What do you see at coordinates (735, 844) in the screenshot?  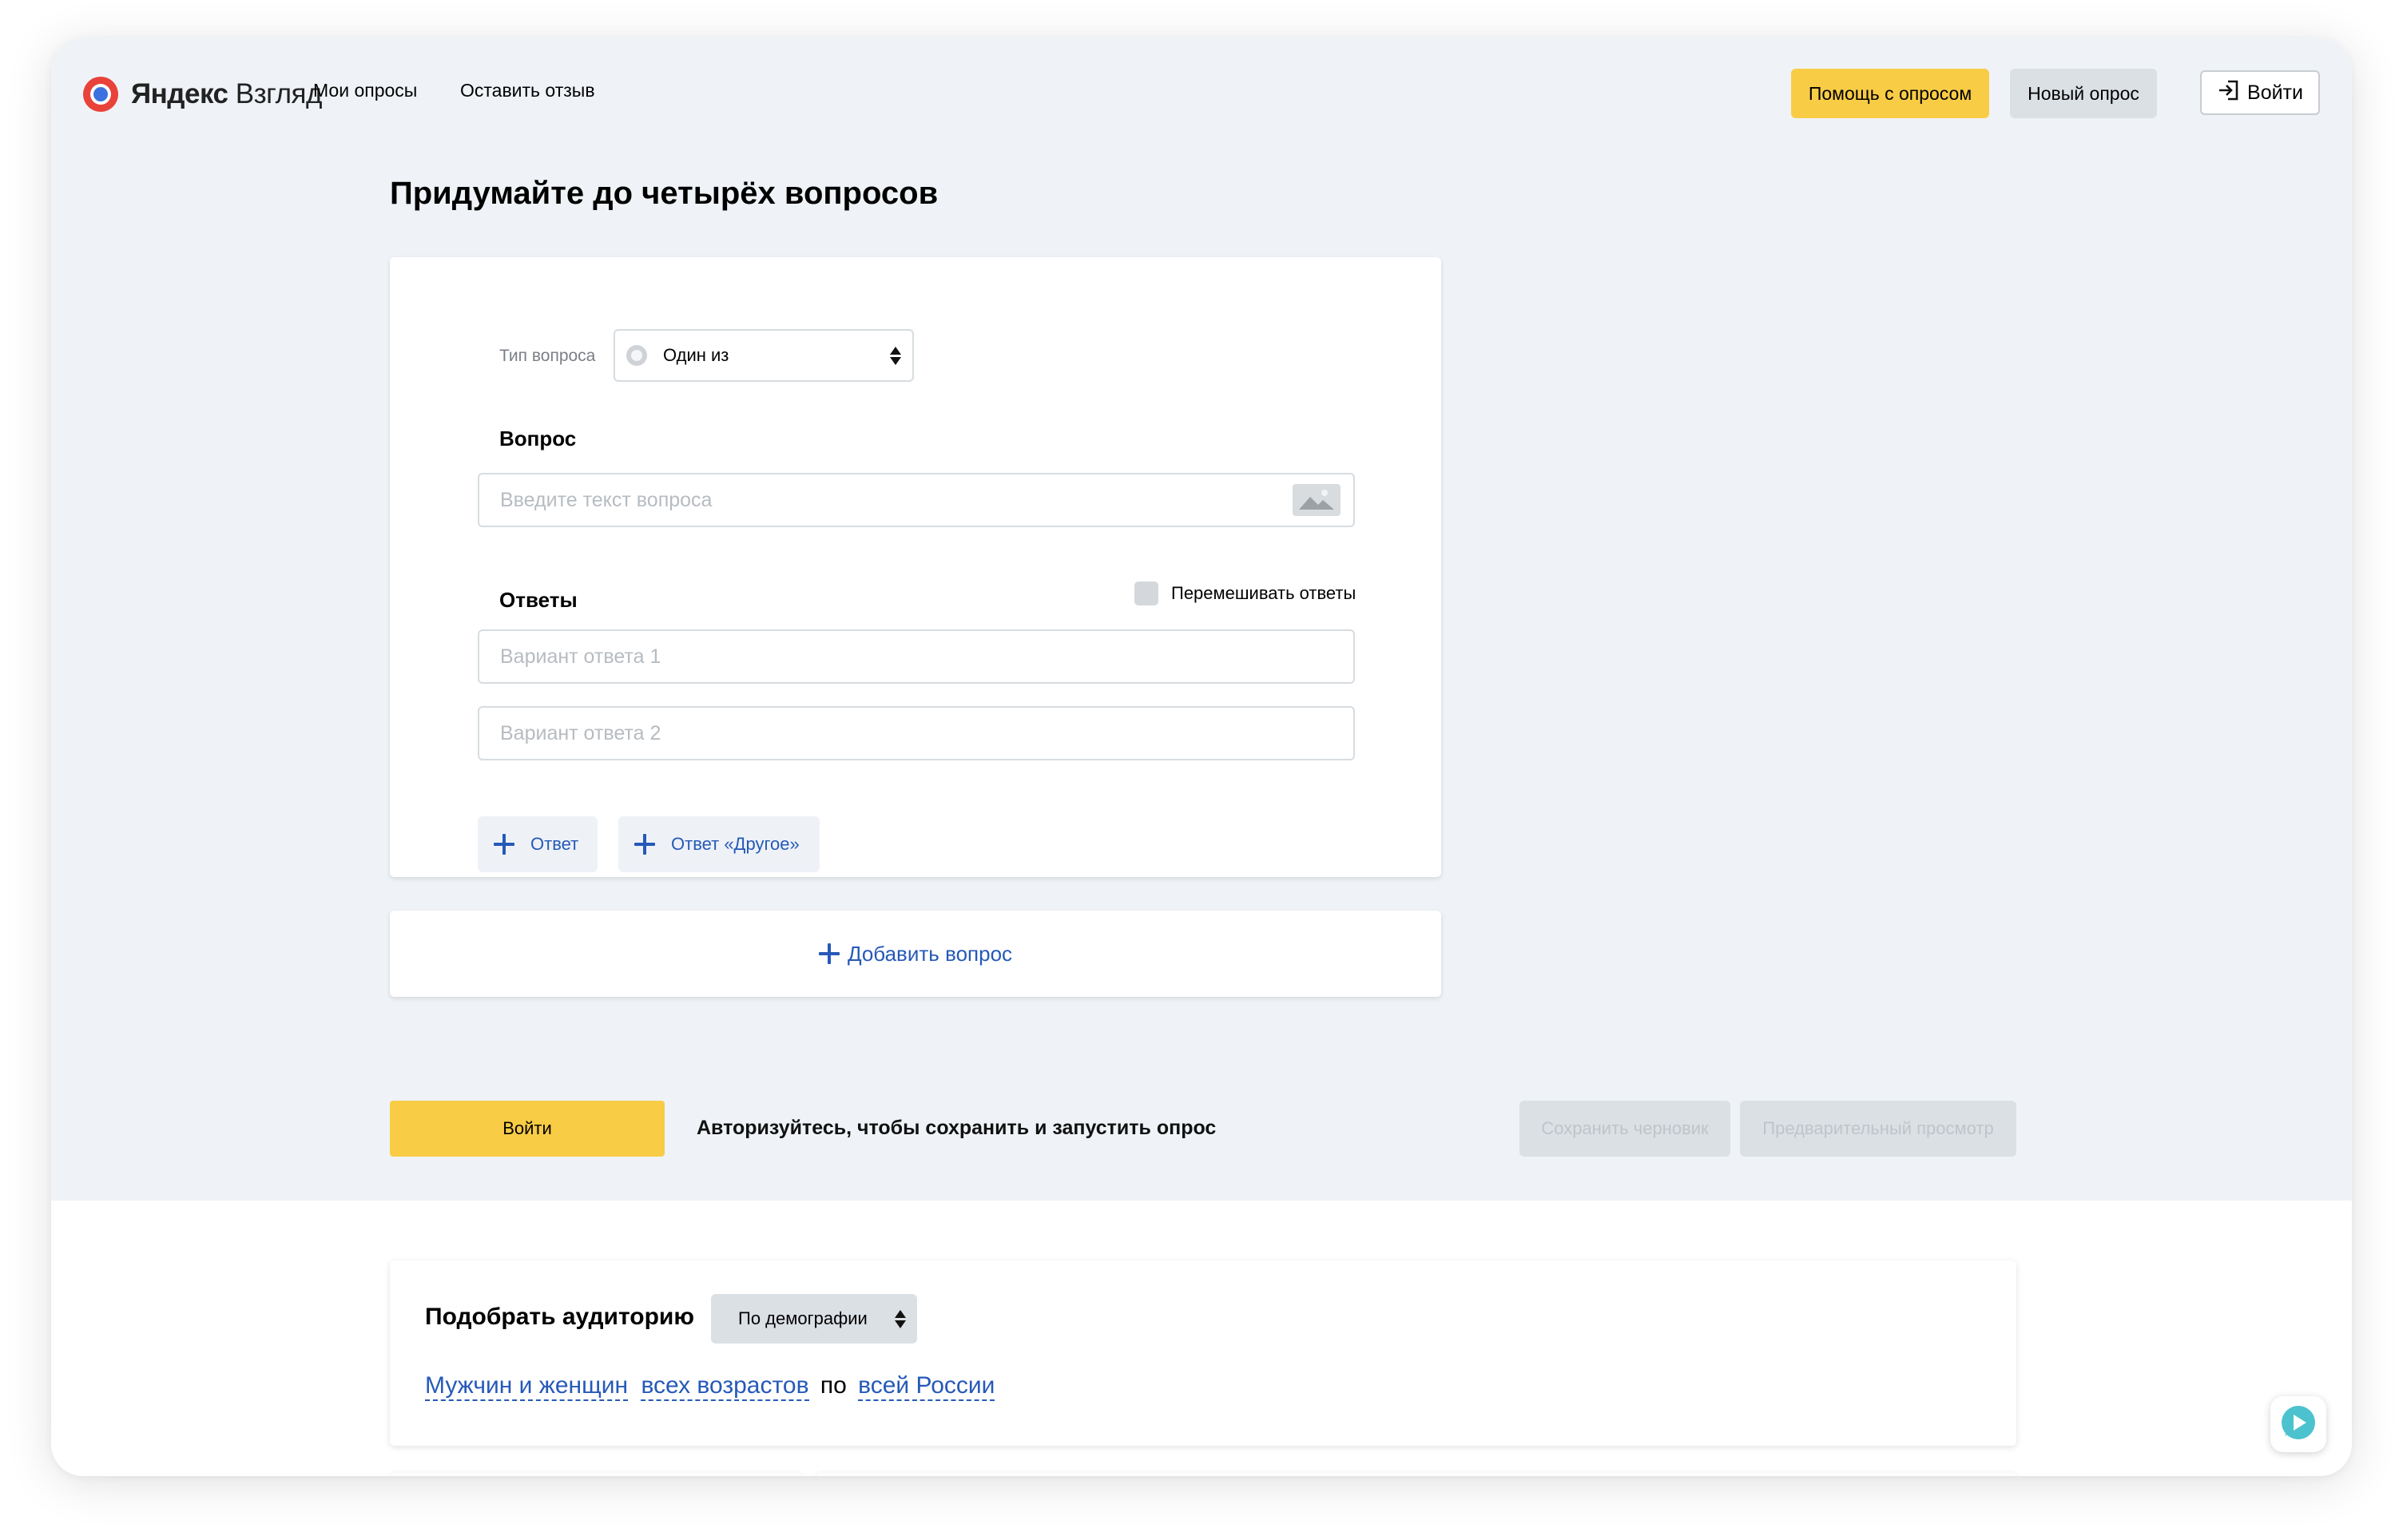 I see `add-other-answer-label: Ответ «Другое»` at bounding box center [735, 844].